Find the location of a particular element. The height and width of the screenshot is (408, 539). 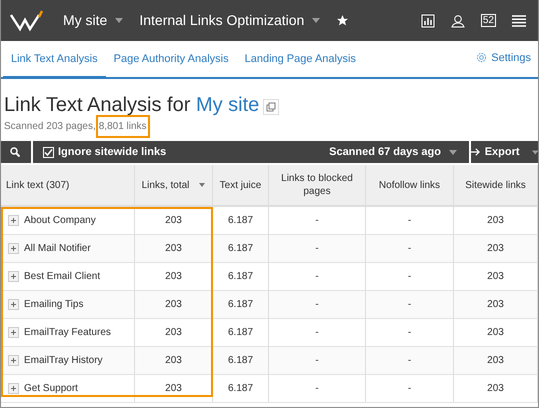

settings-link: Settings is located at coordinates (503, 58).